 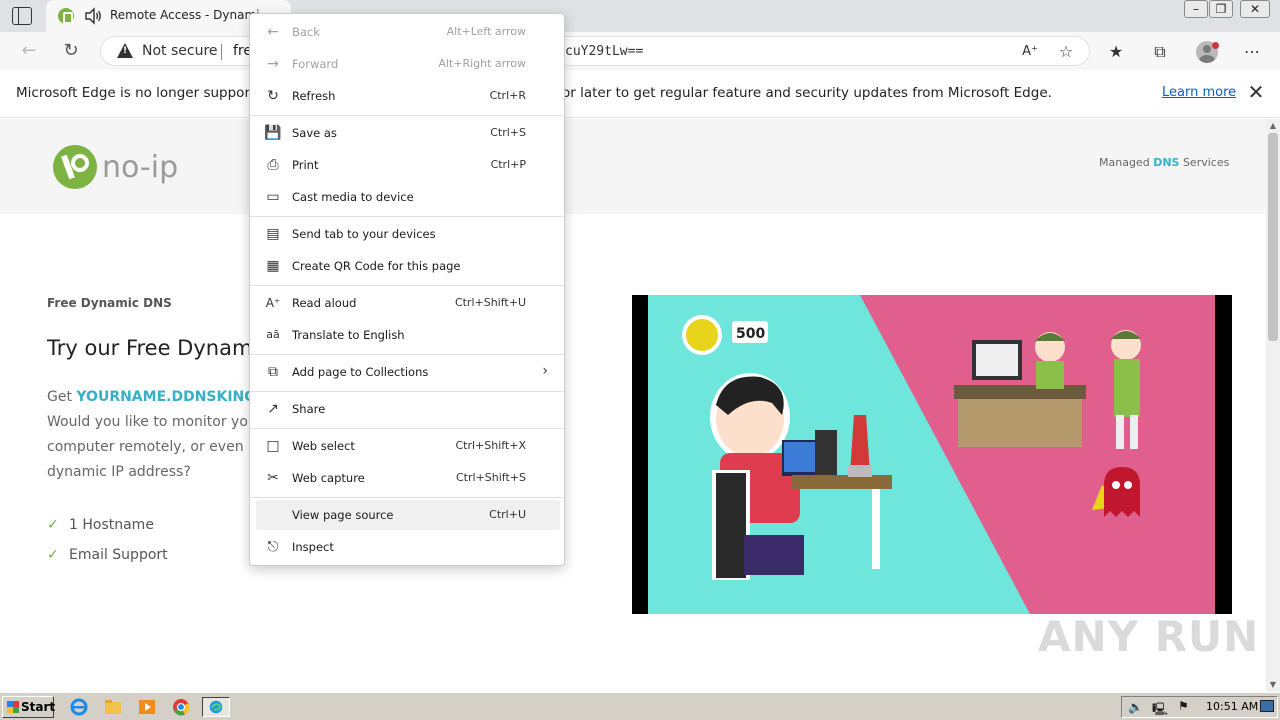 I want to click on collections-icon: ⧉, so click(x=1160, y=52).